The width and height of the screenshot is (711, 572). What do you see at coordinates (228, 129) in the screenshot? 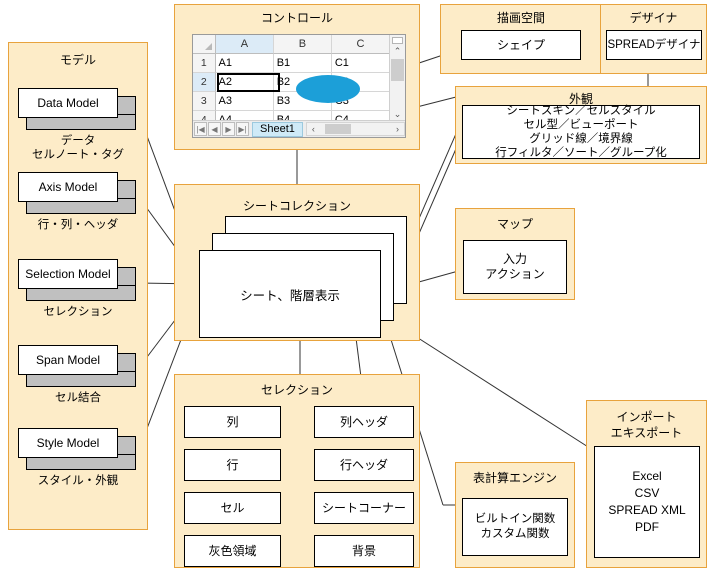
I see `nav-next-button: ▶` at bounding box center [228, 129].